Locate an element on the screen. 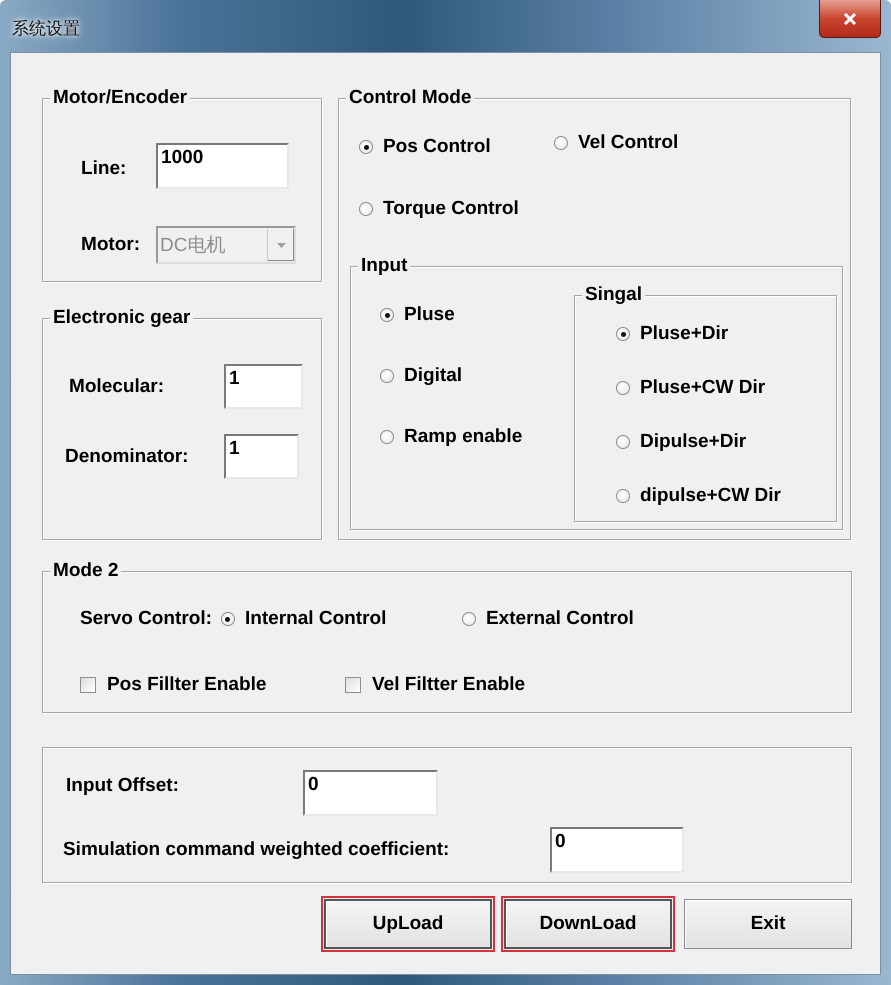 This screenshot has width=891, height=985. radio-label: Torque Control is located at coordinates (451, 209).